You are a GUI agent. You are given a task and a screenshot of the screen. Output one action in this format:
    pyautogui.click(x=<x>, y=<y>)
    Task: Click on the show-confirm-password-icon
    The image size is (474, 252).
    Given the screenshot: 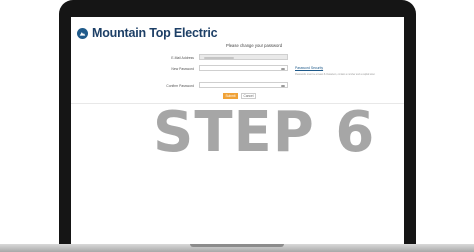 What is the action you would take?
    pyautogui.click(x=283, y=85)
    